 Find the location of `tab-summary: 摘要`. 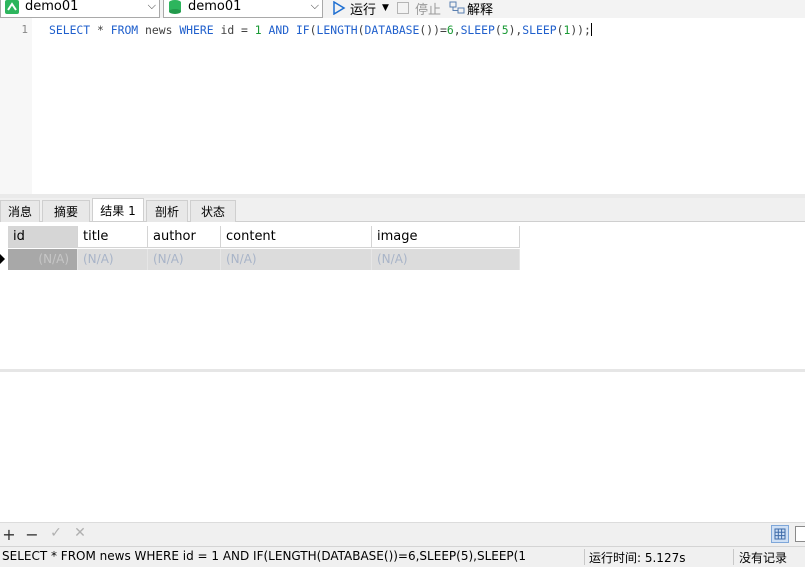

tab-summary: 摘要 is located at coordinates (66, 211).